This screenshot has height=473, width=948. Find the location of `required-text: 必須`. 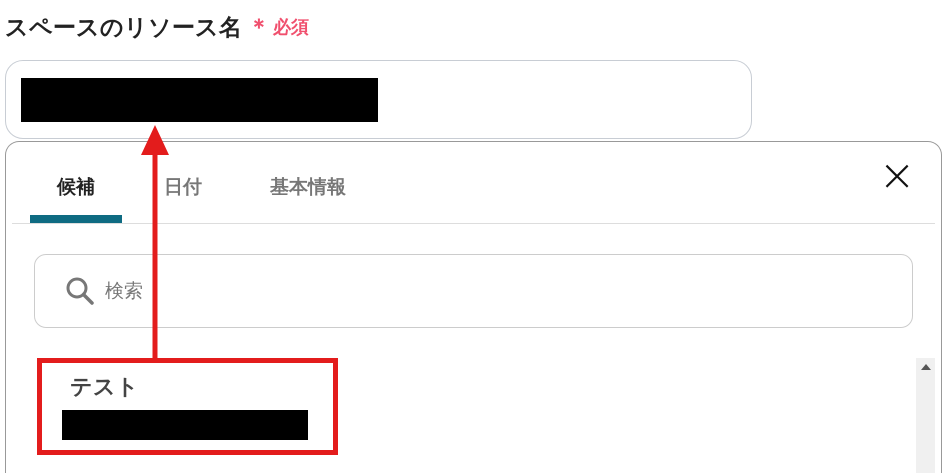

required-text: 必須 is located at coordinates (291, 27).